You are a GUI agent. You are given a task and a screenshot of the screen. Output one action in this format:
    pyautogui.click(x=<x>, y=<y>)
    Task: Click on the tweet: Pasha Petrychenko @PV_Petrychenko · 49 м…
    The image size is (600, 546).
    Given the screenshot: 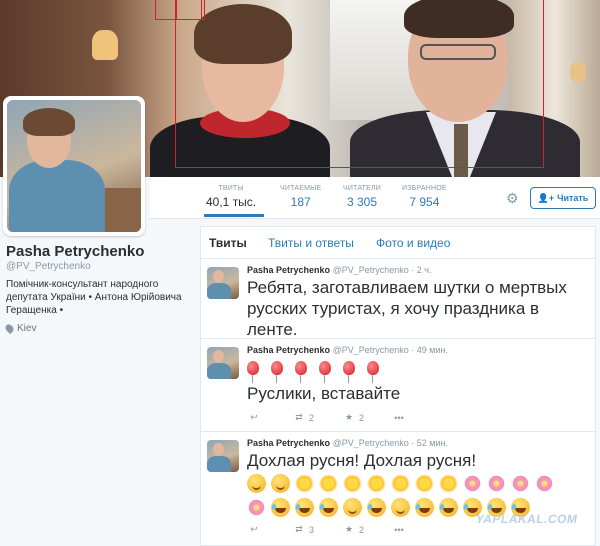 What is the action you would take?
    pyautogui.click(x=398, y=385)
    